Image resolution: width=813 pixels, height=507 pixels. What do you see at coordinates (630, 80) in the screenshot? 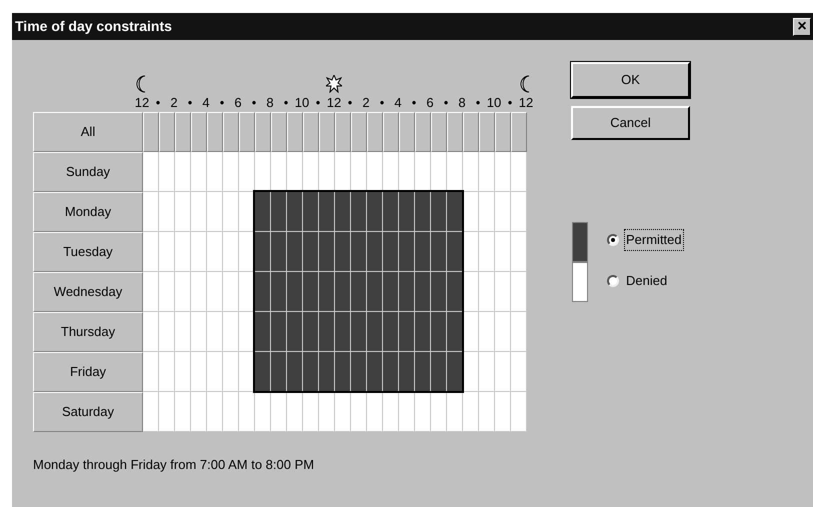
I see `dialog-button: OK` at bounding box center [630, 80].